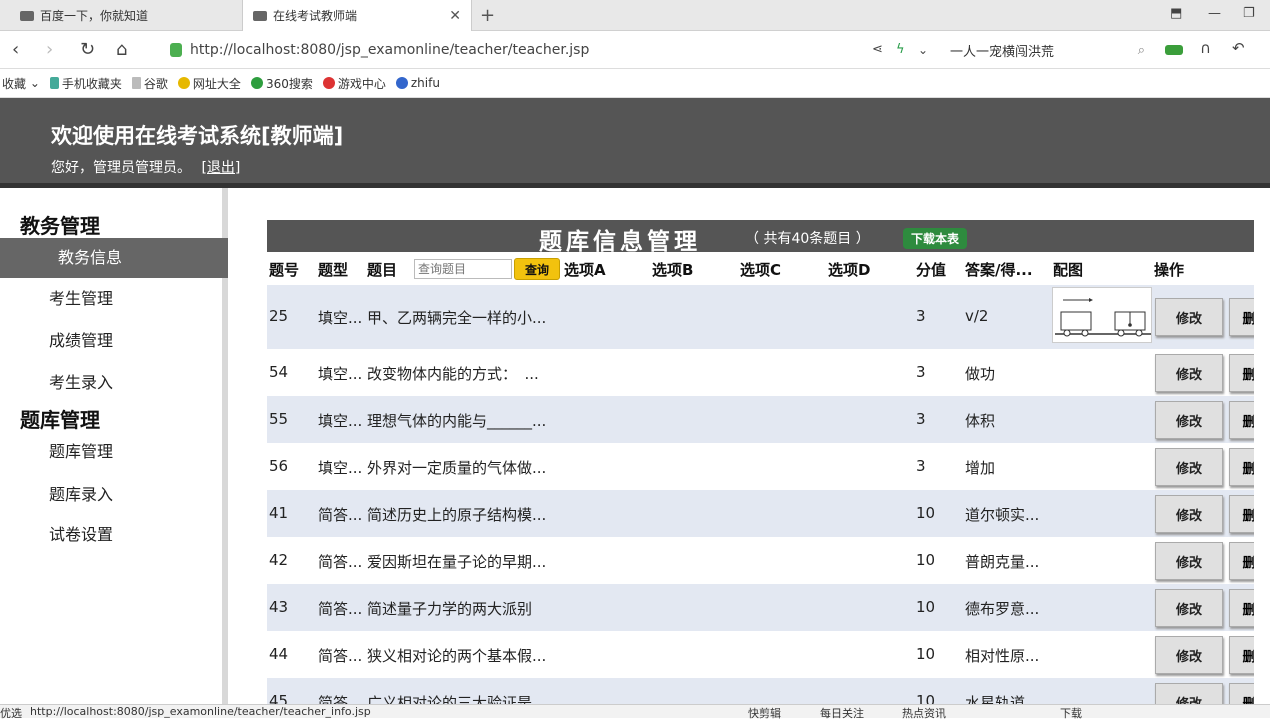  What do you see at coordinates (585, 270) in the screenshot?
I see `col-option-a: 选项A` at bounding box center [585, 270].